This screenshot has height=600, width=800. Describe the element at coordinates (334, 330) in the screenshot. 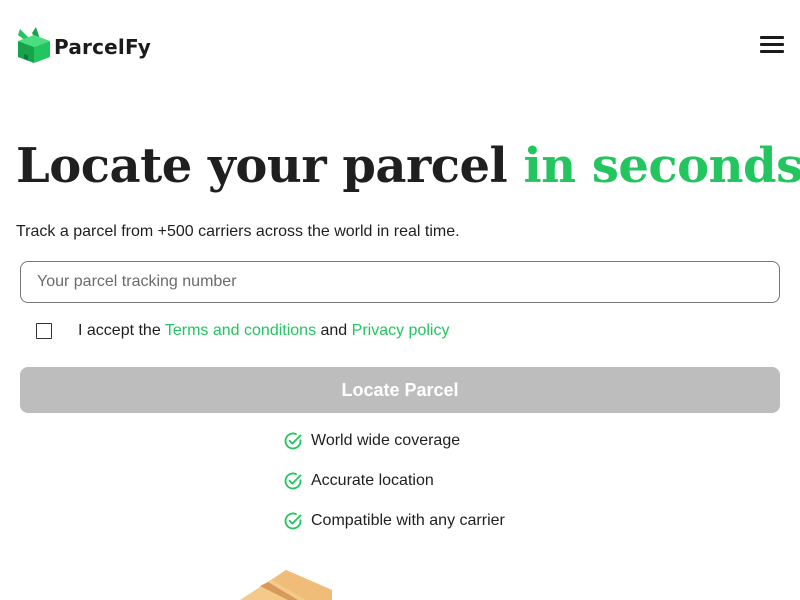

I see `consent-and: and` at that location.